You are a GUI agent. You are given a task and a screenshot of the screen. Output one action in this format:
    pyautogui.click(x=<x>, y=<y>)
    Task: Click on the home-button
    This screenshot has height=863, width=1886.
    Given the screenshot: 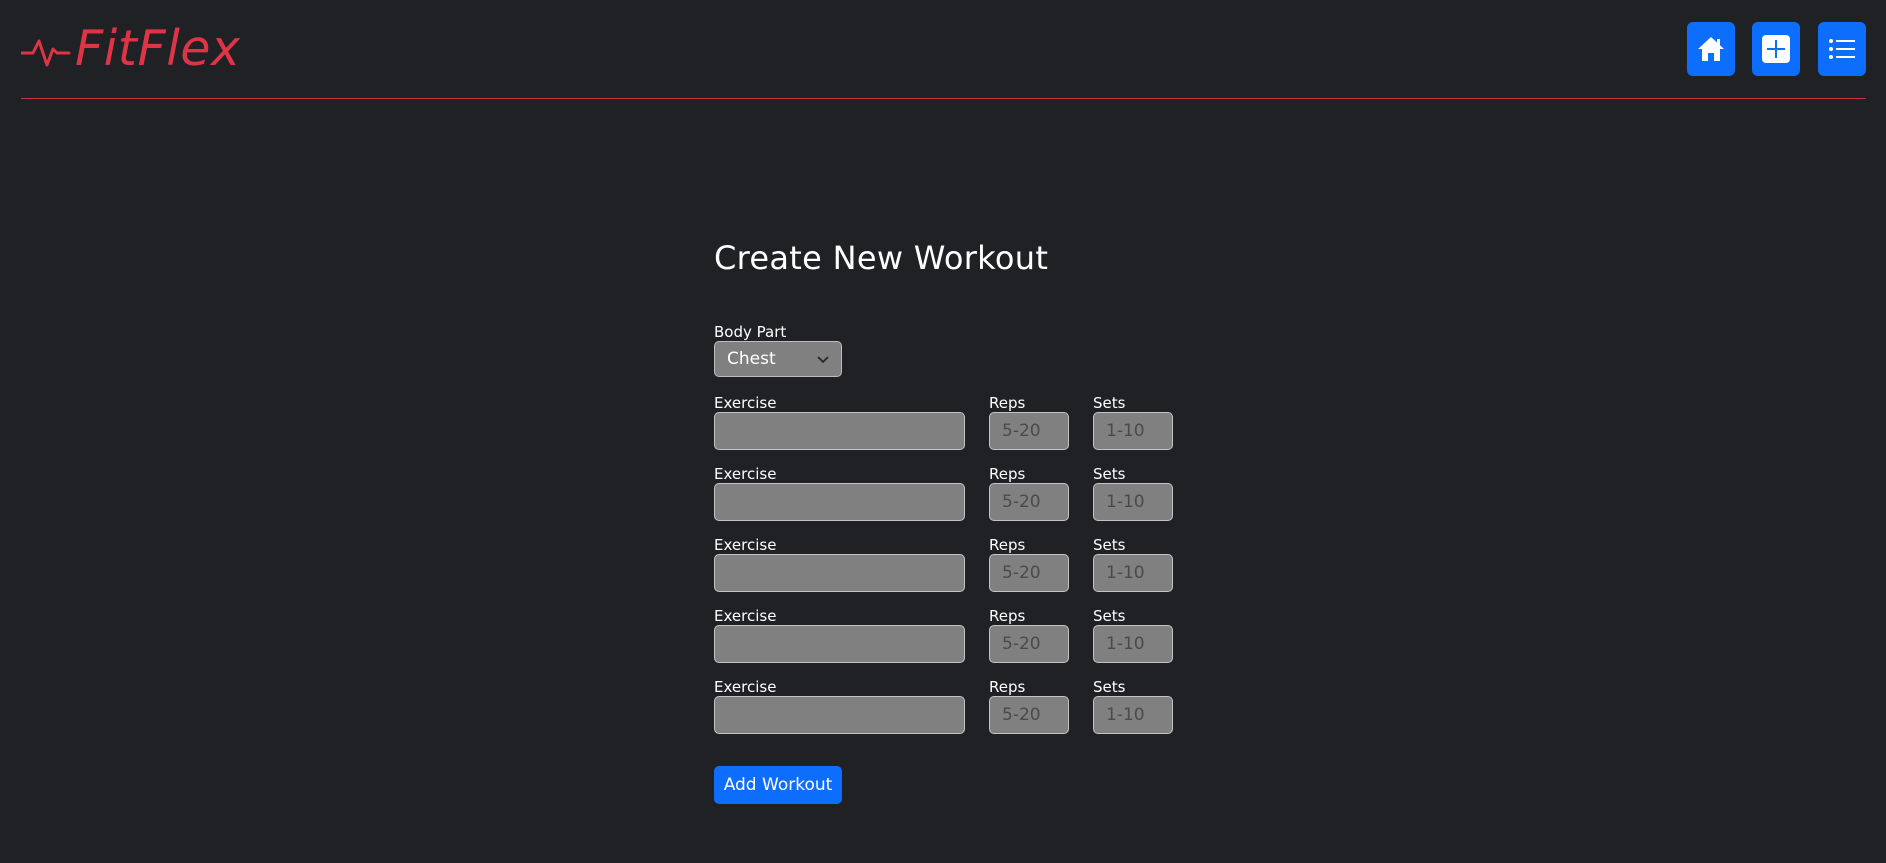 What is the action you would take?
    pyautogui.click(x=1711, y=49)
    